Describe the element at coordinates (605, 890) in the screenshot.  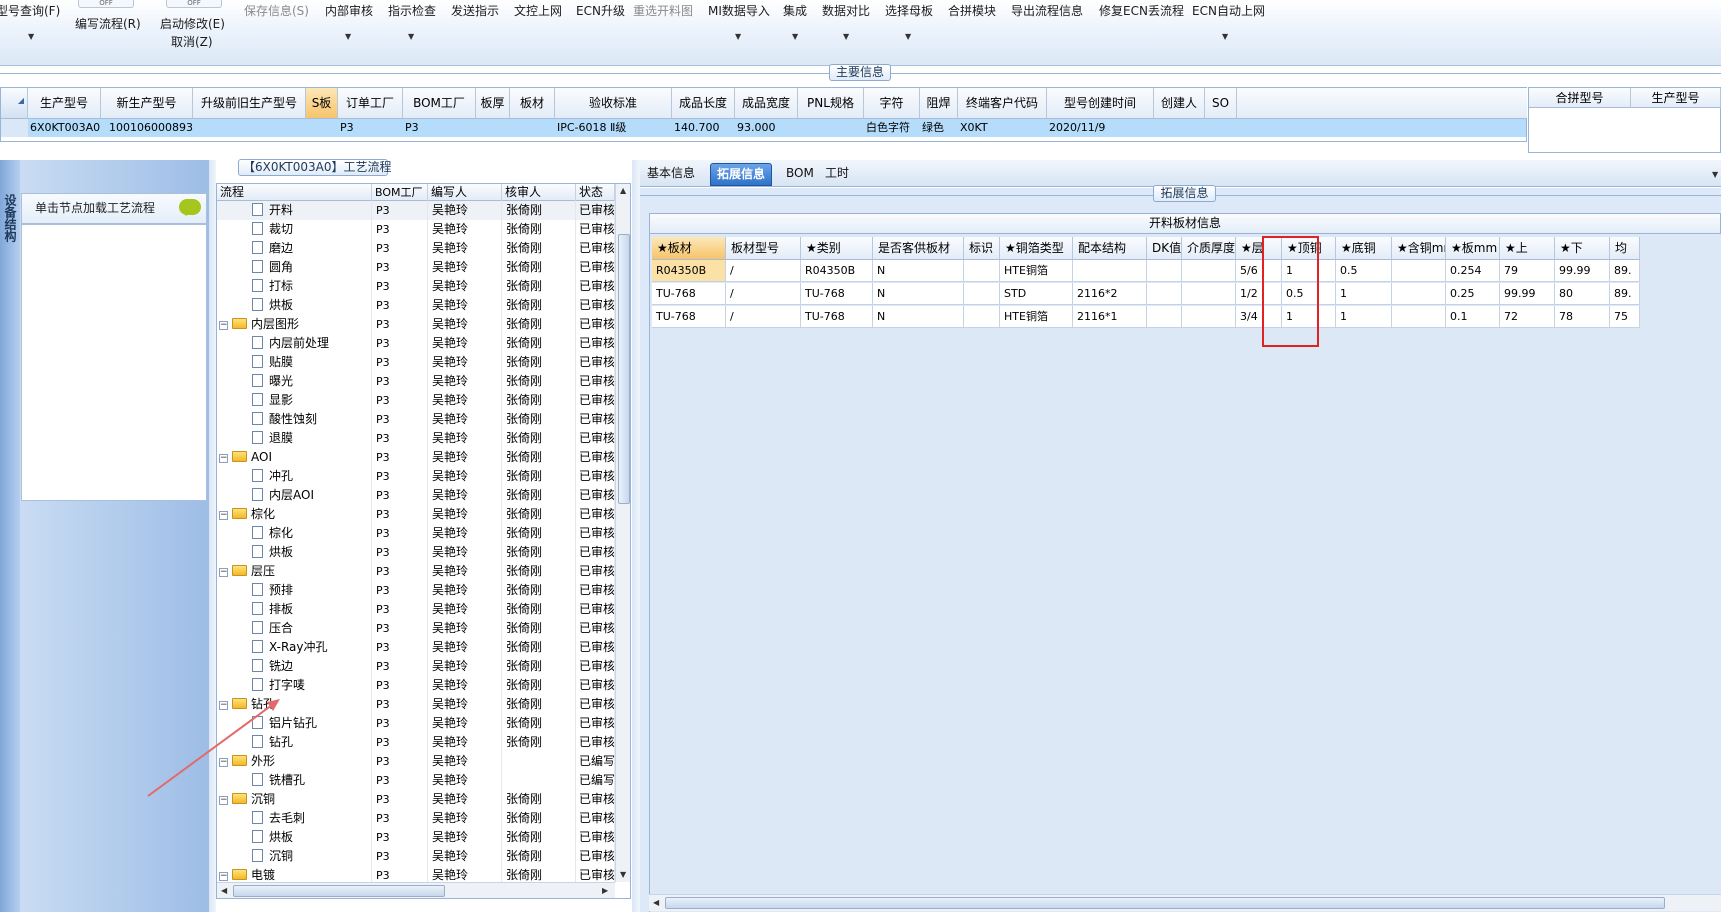
I see `scroll-right-icon: ▶` at that location.